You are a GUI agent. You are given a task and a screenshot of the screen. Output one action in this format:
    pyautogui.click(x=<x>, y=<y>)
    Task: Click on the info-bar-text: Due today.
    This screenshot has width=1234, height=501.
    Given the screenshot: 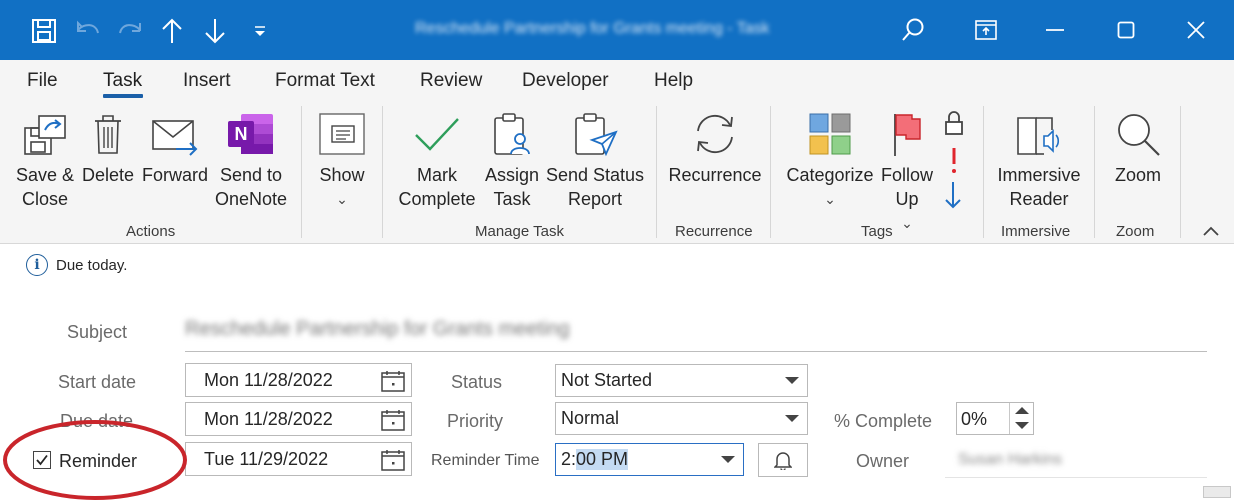 What is the action you would take?
    pyautogui.click(x=92, y=265)
    